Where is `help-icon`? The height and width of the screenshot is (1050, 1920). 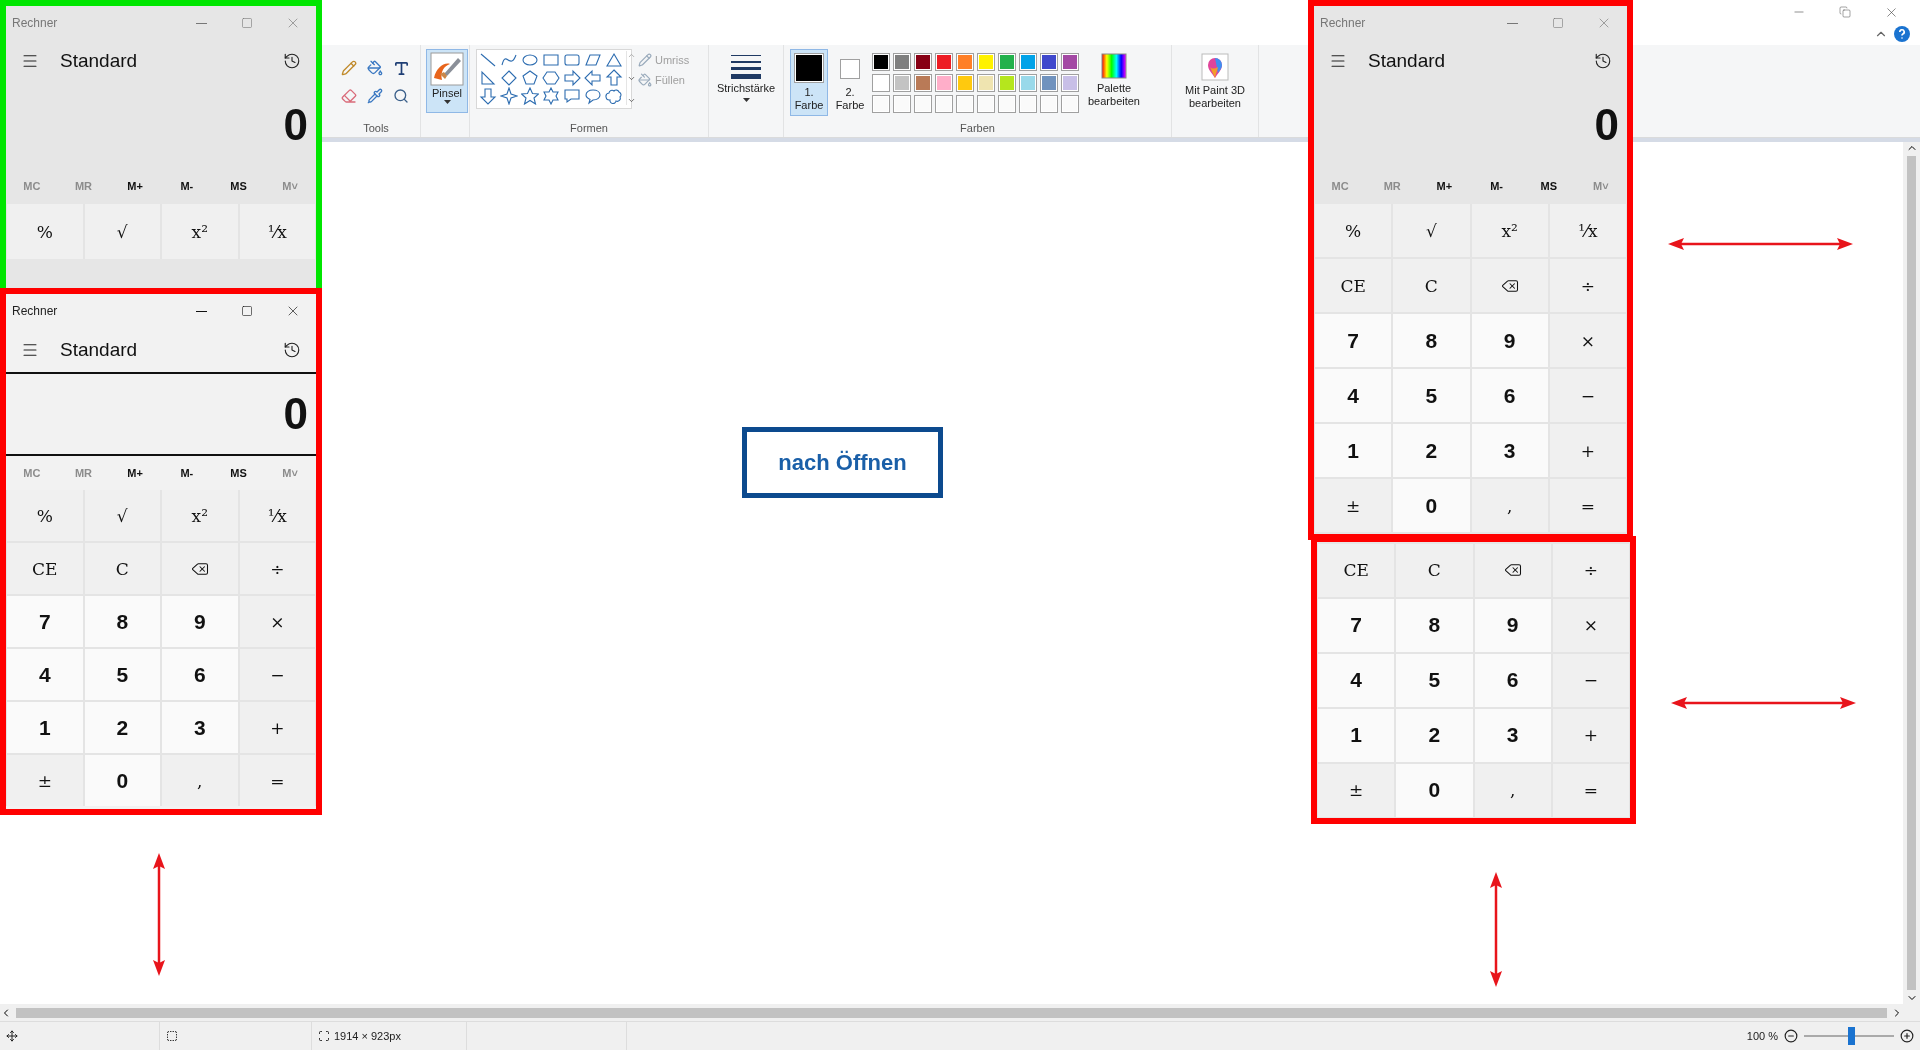 help-icon is located at coordinates (1902, 34).